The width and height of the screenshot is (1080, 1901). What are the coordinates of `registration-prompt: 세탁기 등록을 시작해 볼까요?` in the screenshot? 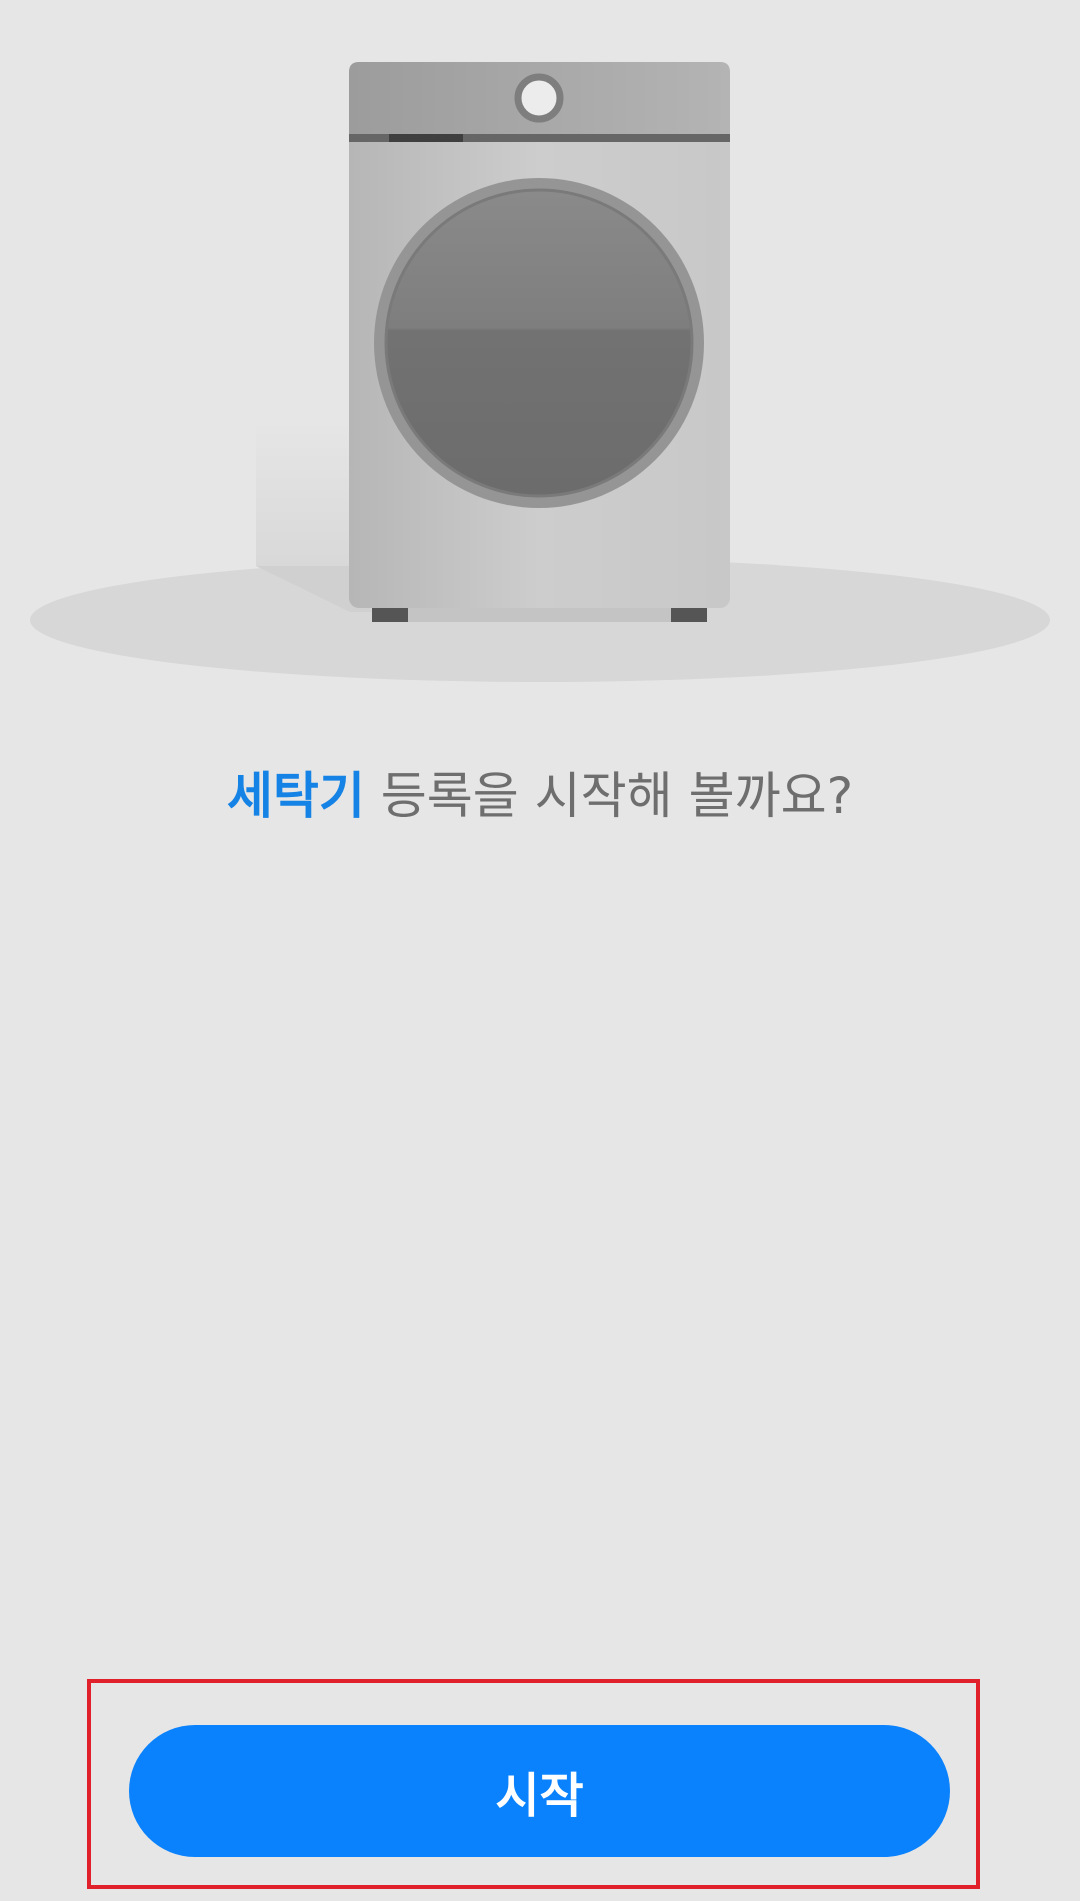 It's located at (540, 796).